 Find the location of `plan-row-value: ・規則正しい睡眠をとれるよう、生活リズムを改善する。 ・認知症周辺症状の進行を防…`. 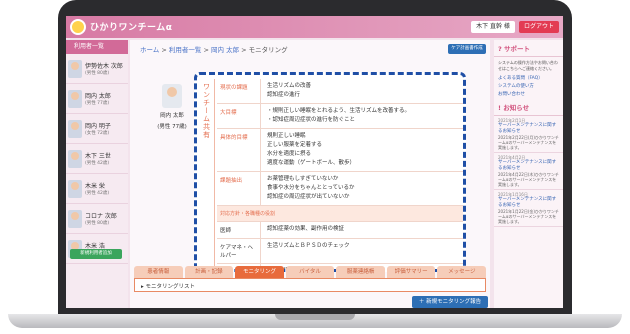

plan-row-value: ・規則正しい睡眠をとれるよう、生活リズムを改善する。 ・認知症周辺症状の進行を防… is located at coordinates (339, 115).